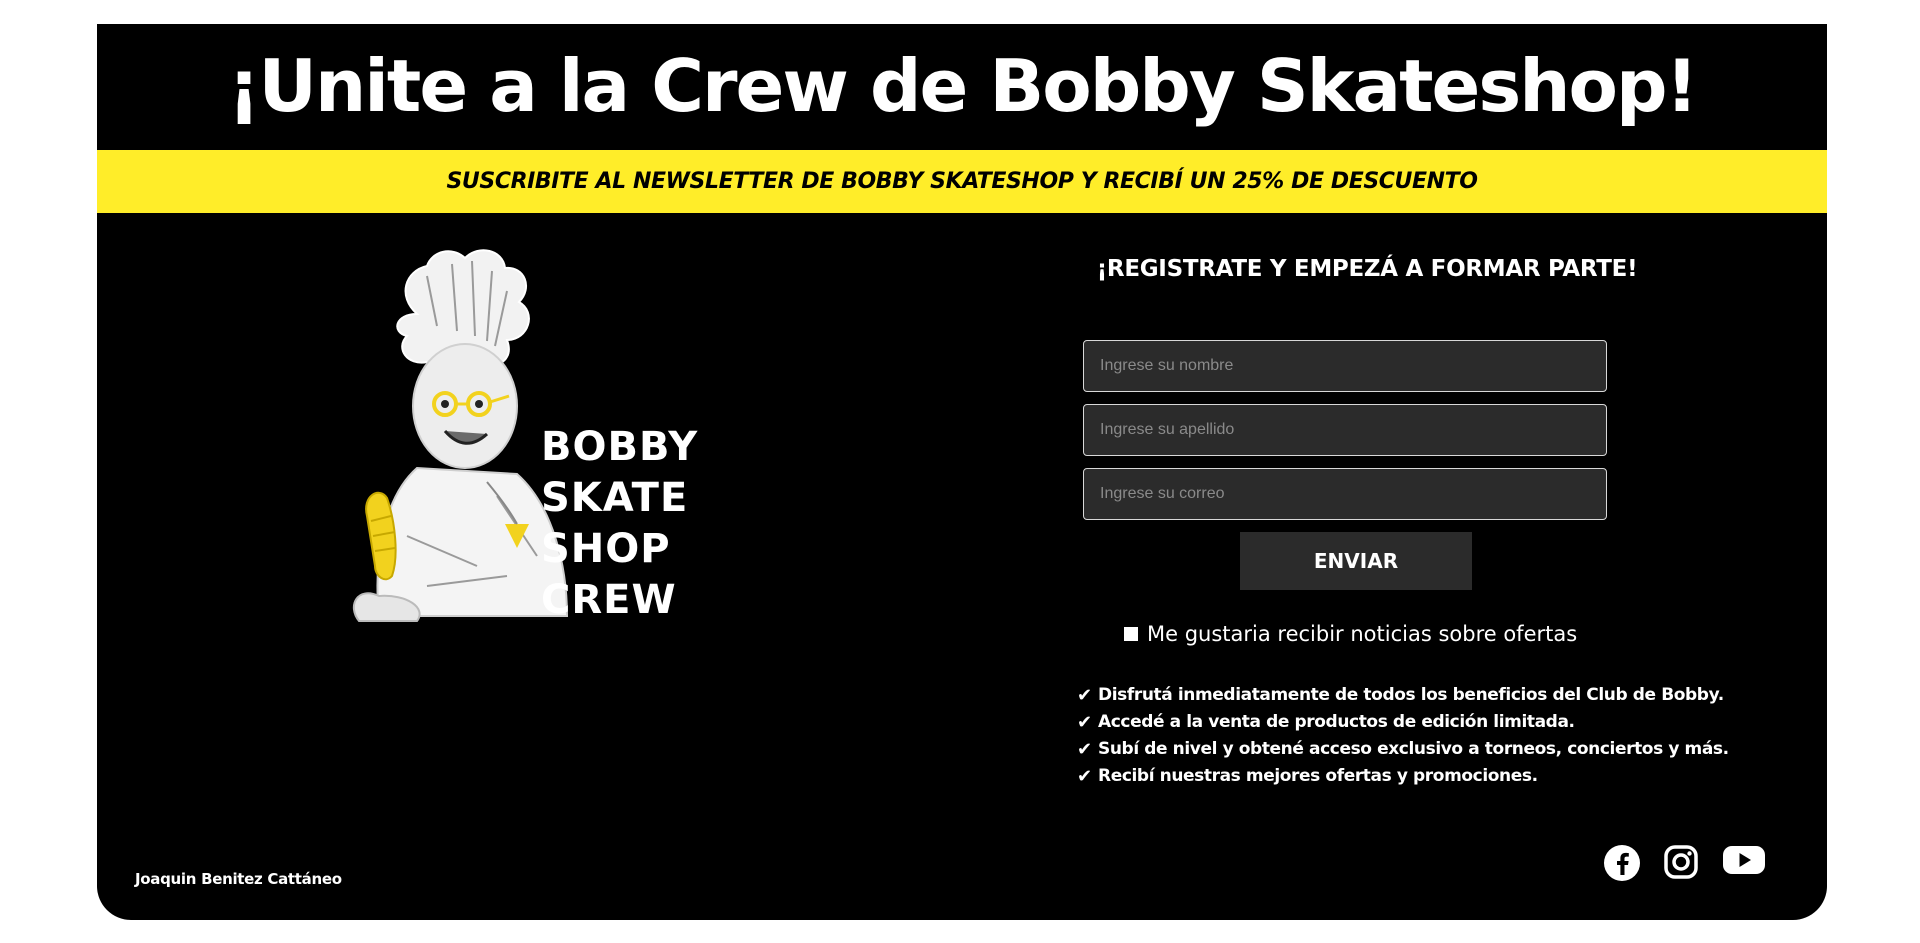 The width and height of the screenshot is (1920, 943). What do you see at coordinates (620, 447) in the screenshot?
I see `logo-line: BOBBY` at bounding box center [620, 447].